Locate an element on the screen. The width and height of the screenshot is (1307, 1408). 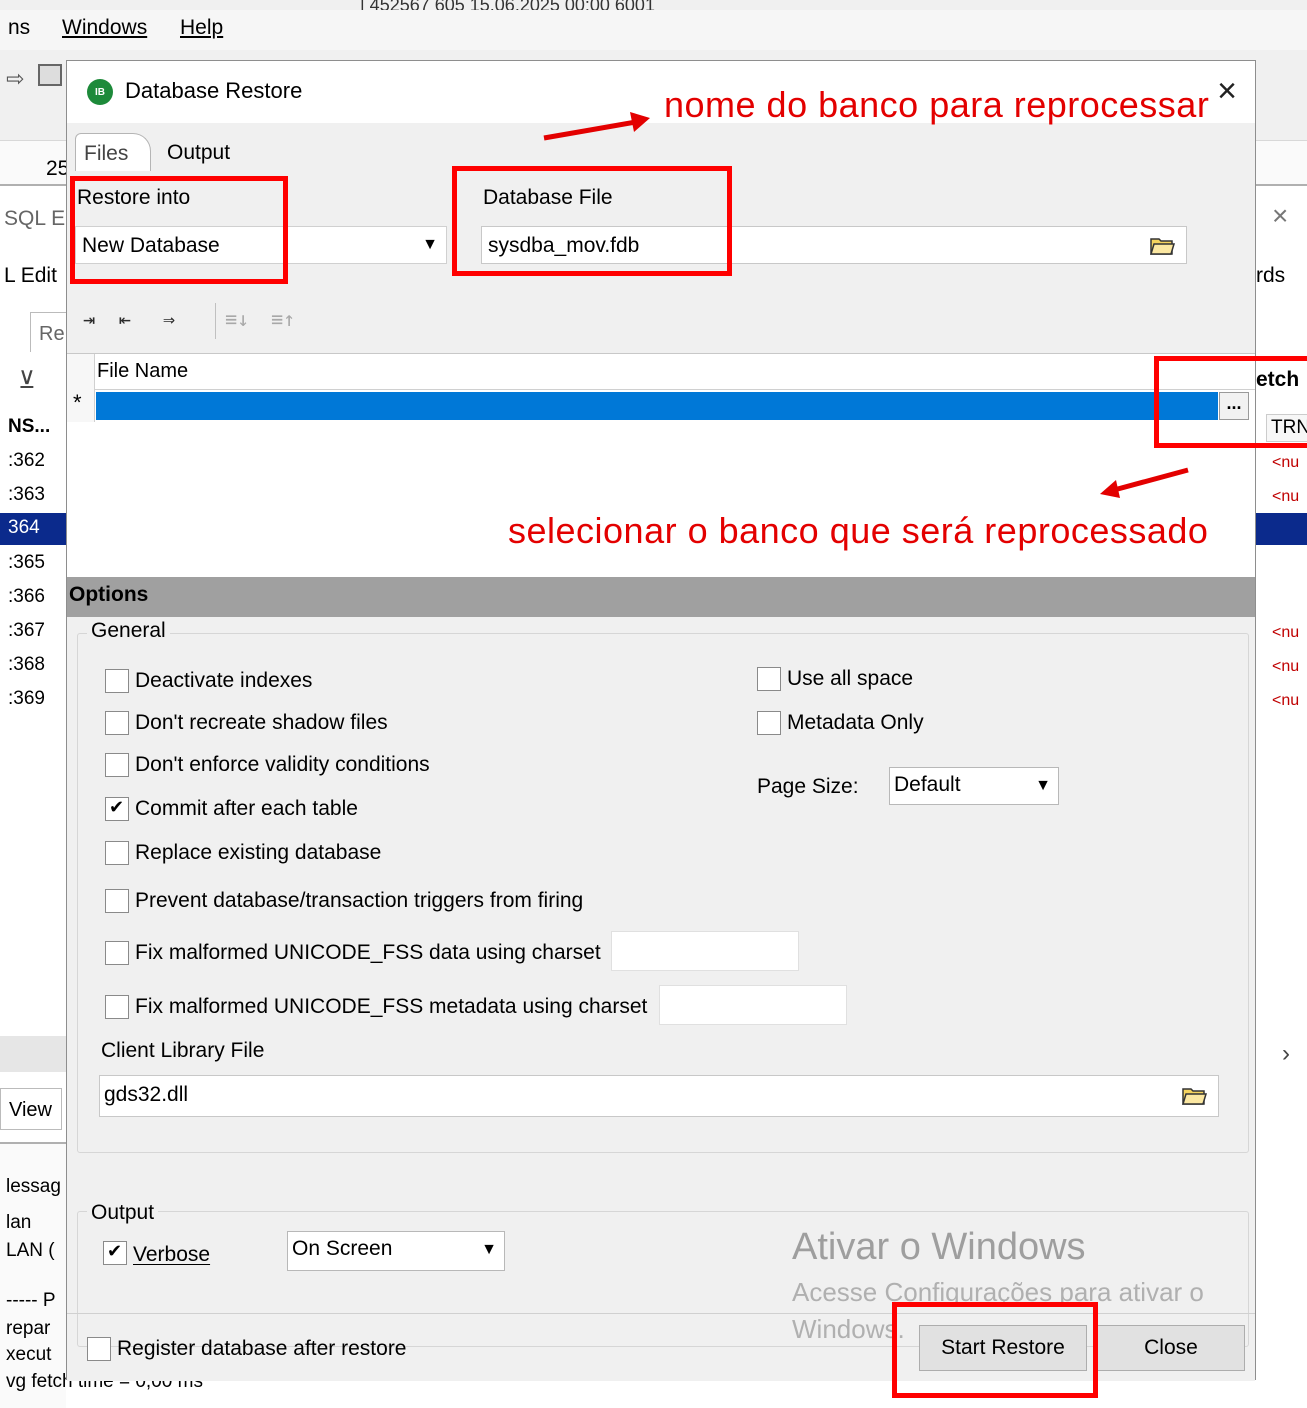
metadata-only-label: Metadata Only is located at coordinates (855, 723).